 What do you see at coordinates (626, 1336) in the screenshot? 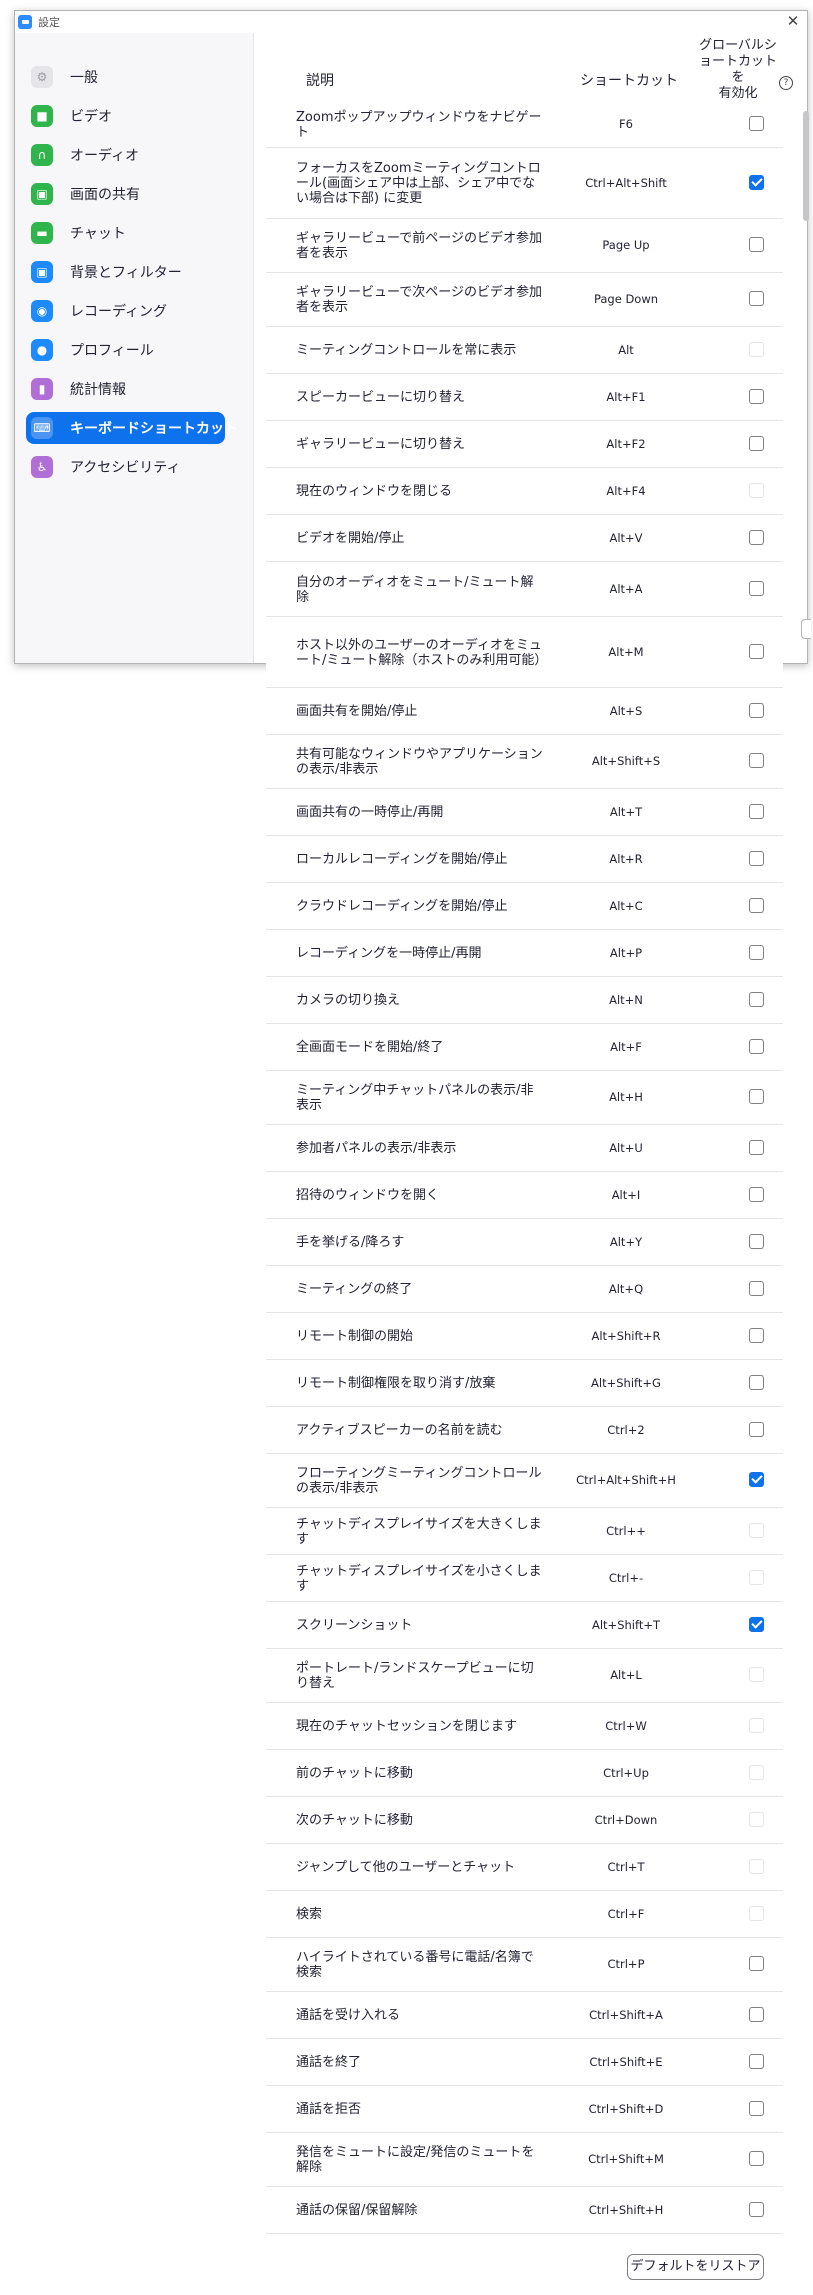
I see `shortcut-key: Alt+Shift+R` at bounding box center [626, 1336].